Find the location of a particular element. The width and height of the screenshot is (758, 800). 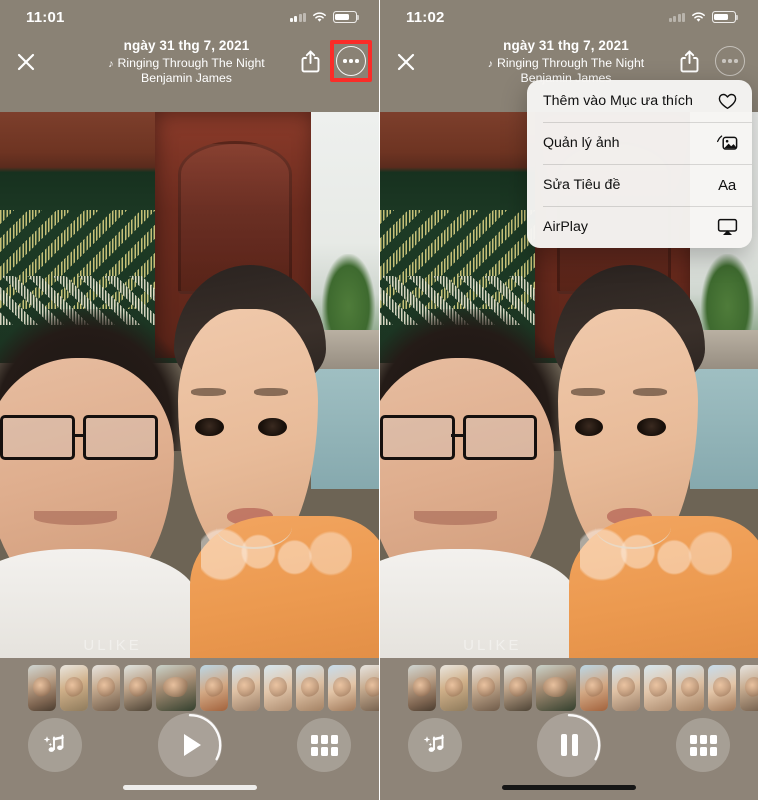

menu-item-label: Sửa Tiêu đề is located at coordinates (582, 185).